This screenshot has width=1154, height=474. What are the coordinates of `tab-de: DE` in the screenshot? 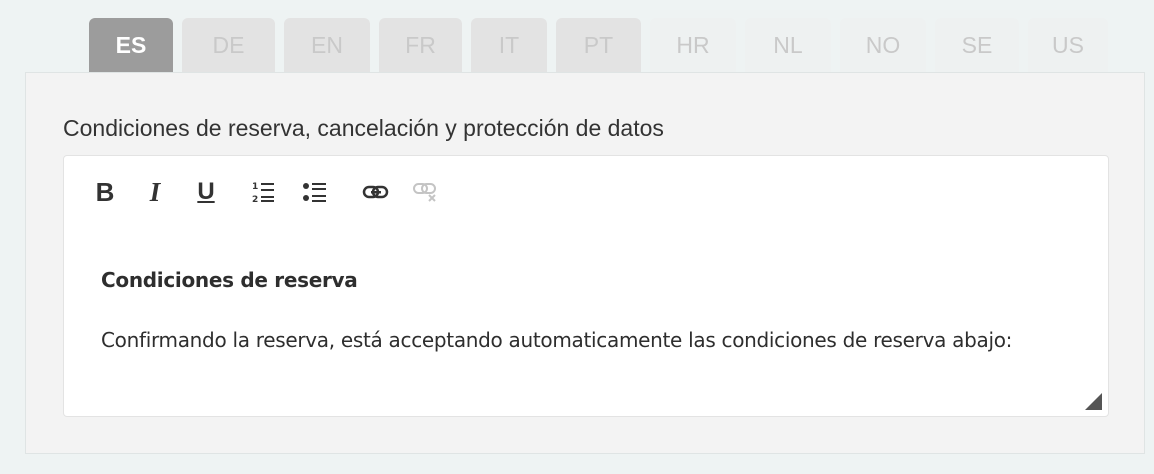 It's located at (228, 45).